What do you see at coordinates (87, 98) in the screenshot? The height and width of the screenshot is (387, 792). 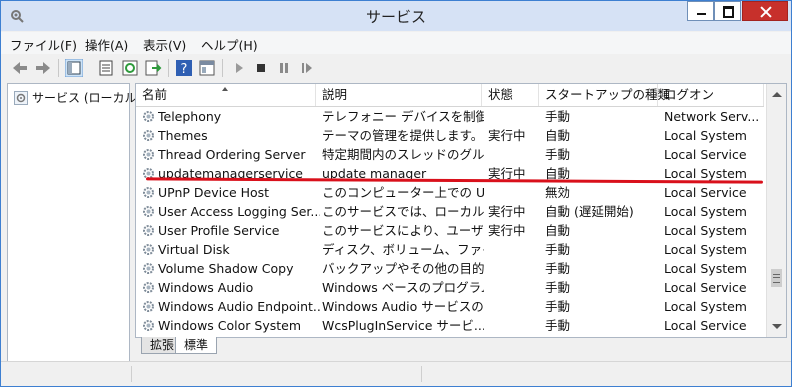 I see `tree-item-label: サービス (ローカル)` at bounding box center [87, 98].